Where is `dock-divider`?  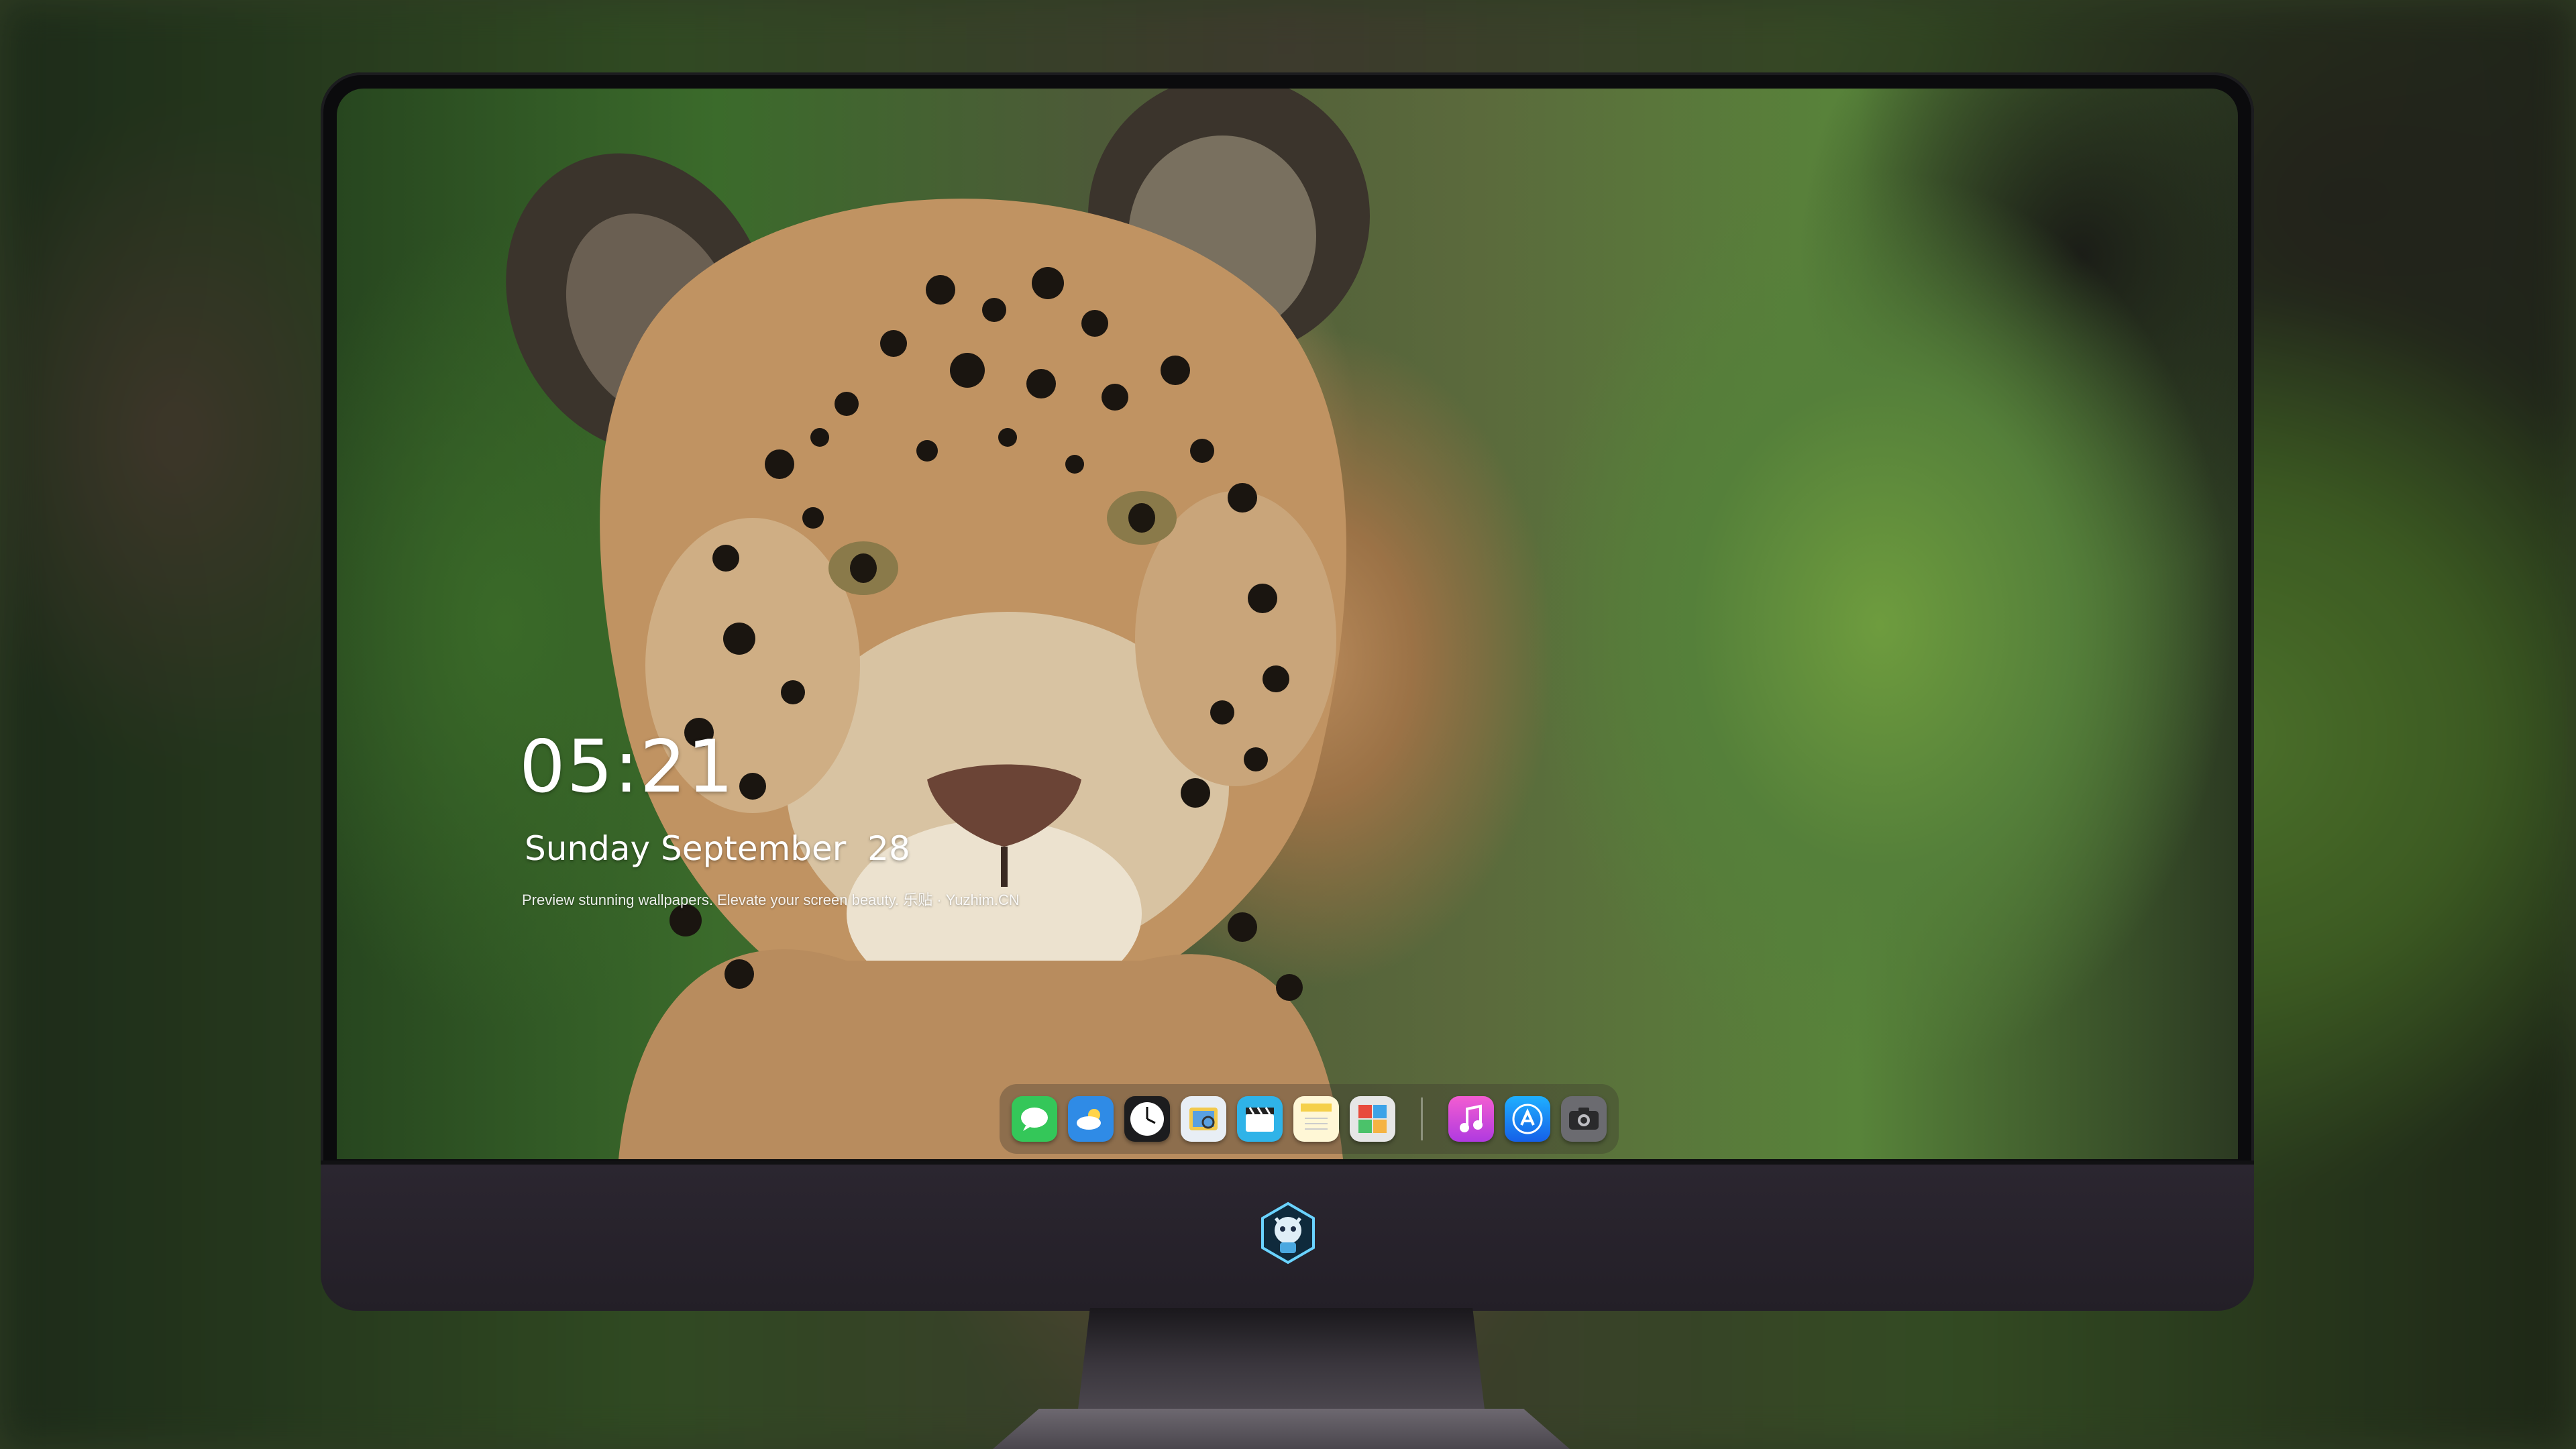 dock-divider is located at coordinates (1422, 1118).